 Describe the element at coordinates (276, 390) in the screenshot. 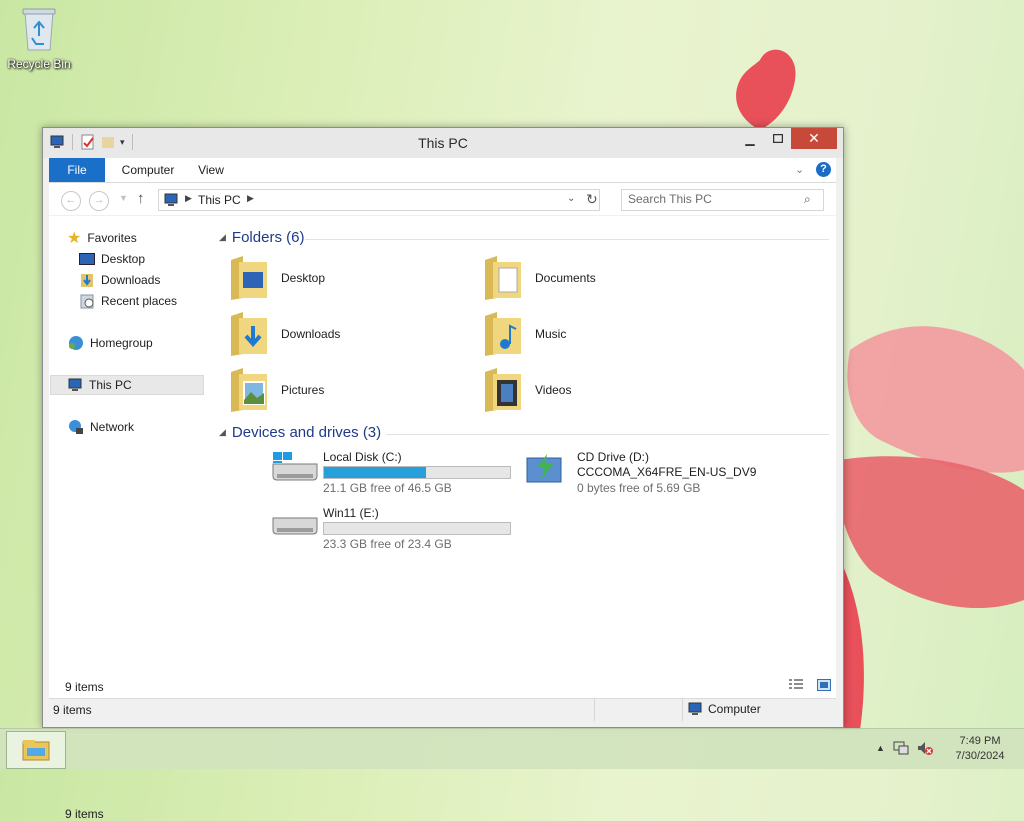

I see `folder-pictures: Pictures` at that location.